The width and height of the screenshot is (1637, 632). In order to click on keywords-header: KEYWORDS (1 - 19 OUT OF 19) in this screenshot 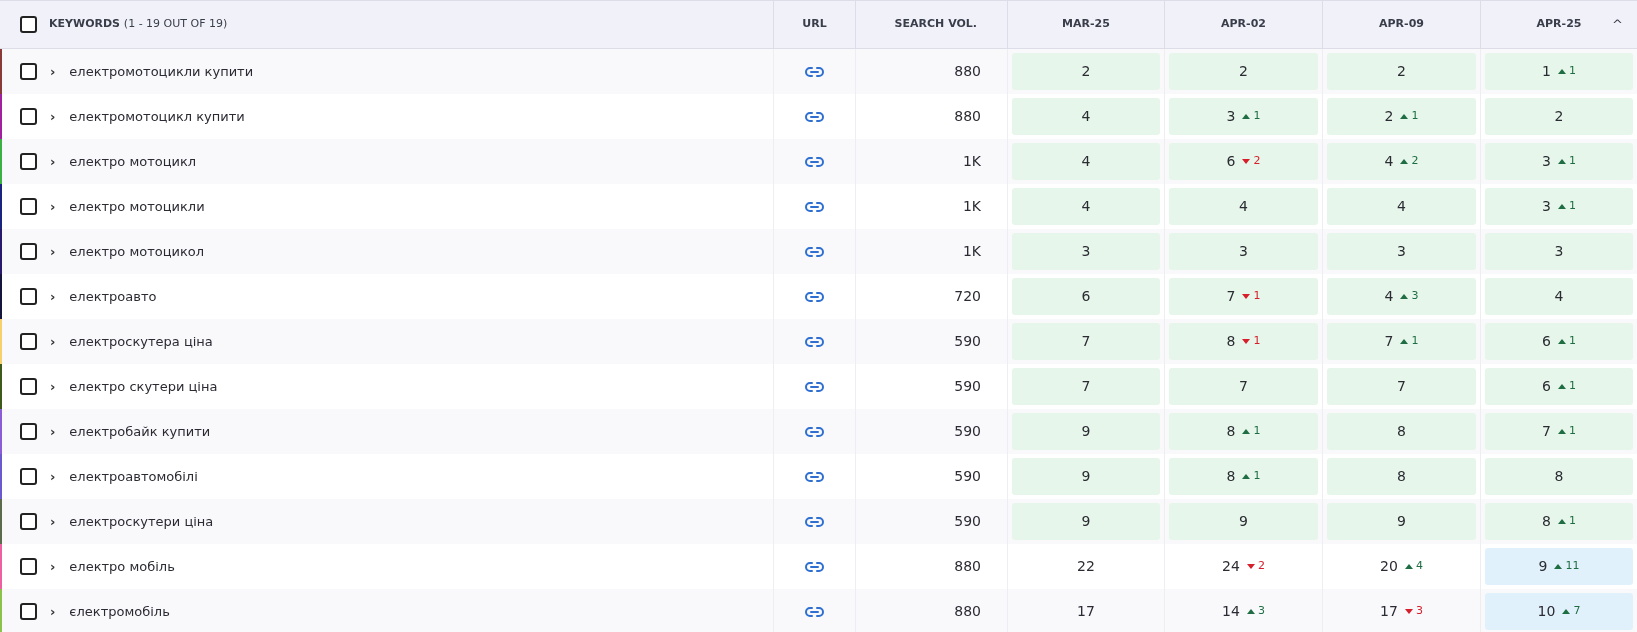, I will do `click(138, 24)`.